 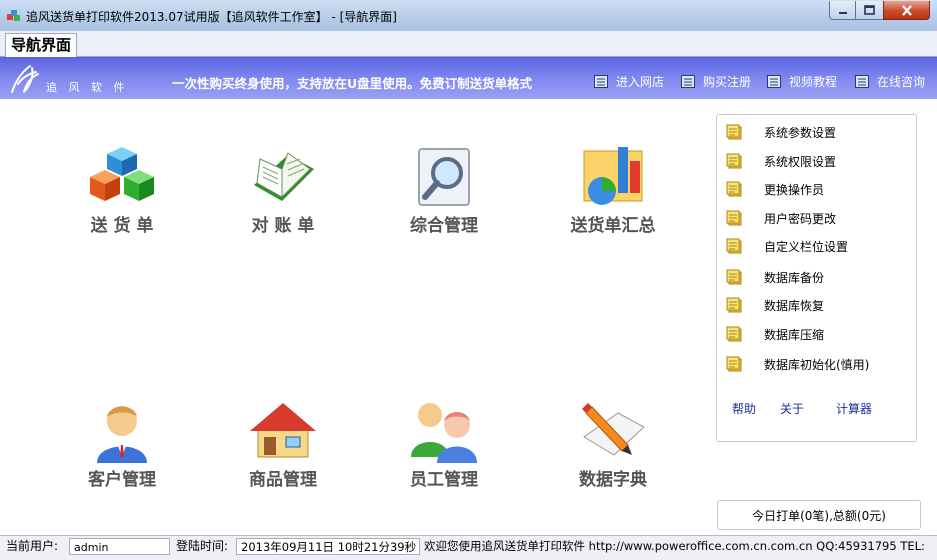 I want to click on pen-paper-icon, so click(x=613, y=429).